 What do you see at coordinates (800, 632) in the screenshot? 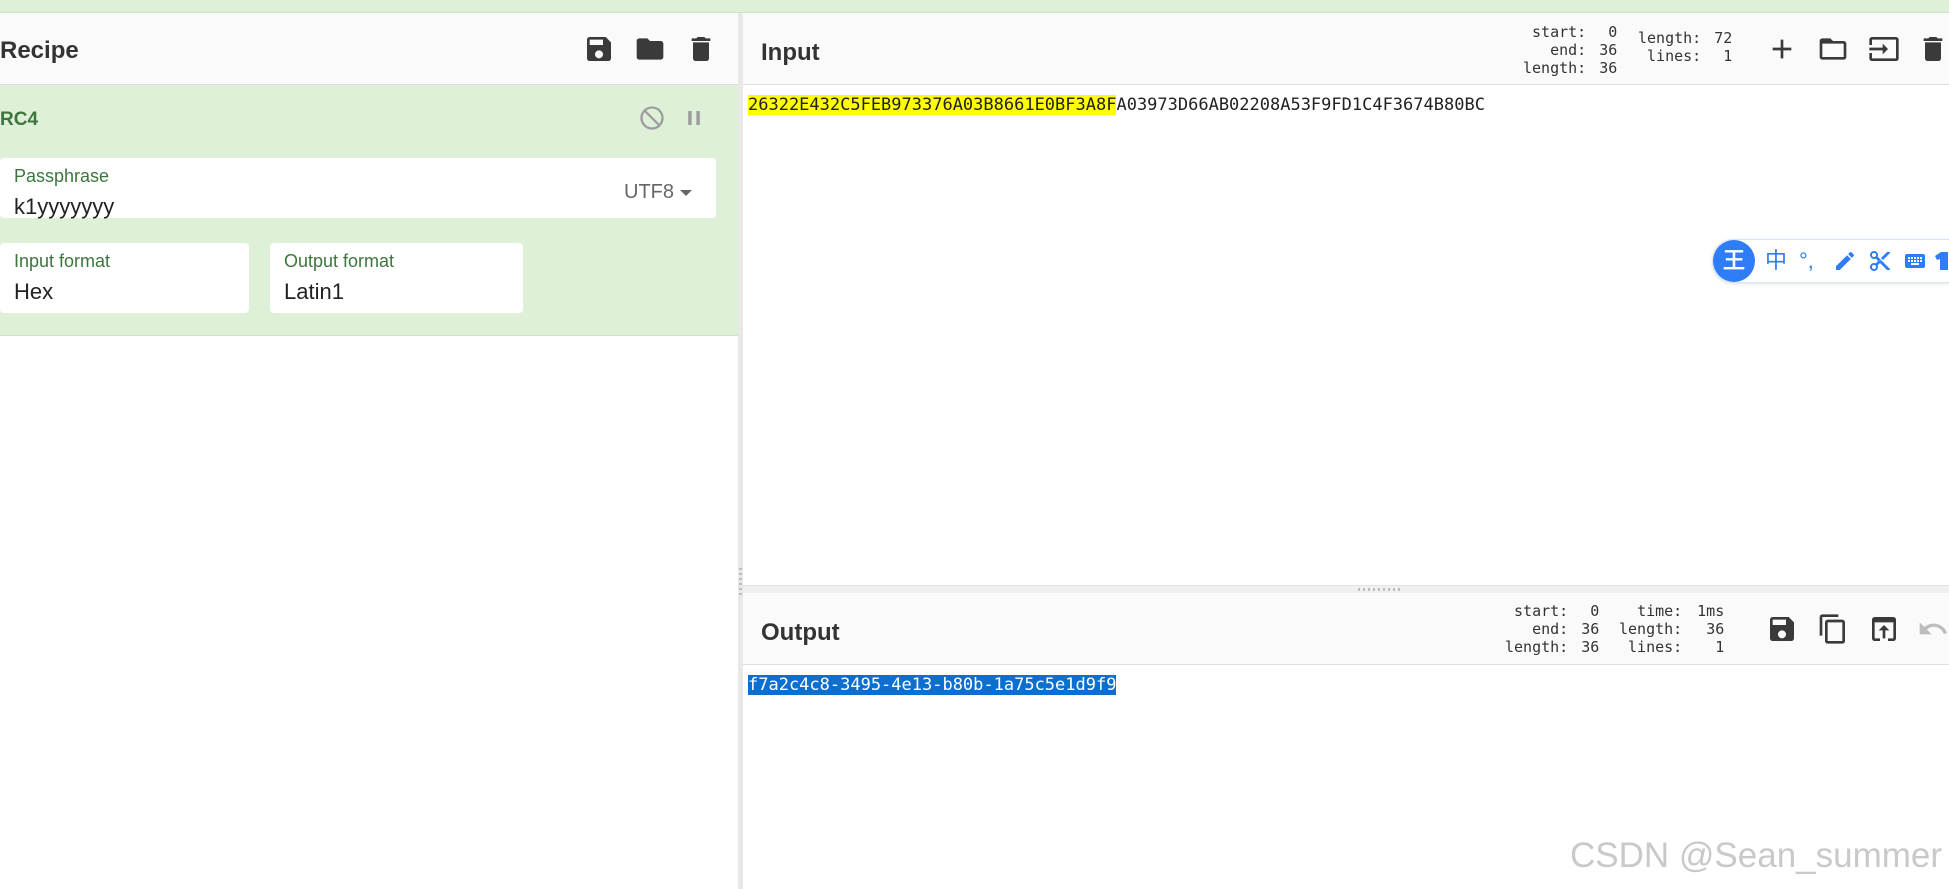
I see `output-title: Output` at bounding box center [800, 632].